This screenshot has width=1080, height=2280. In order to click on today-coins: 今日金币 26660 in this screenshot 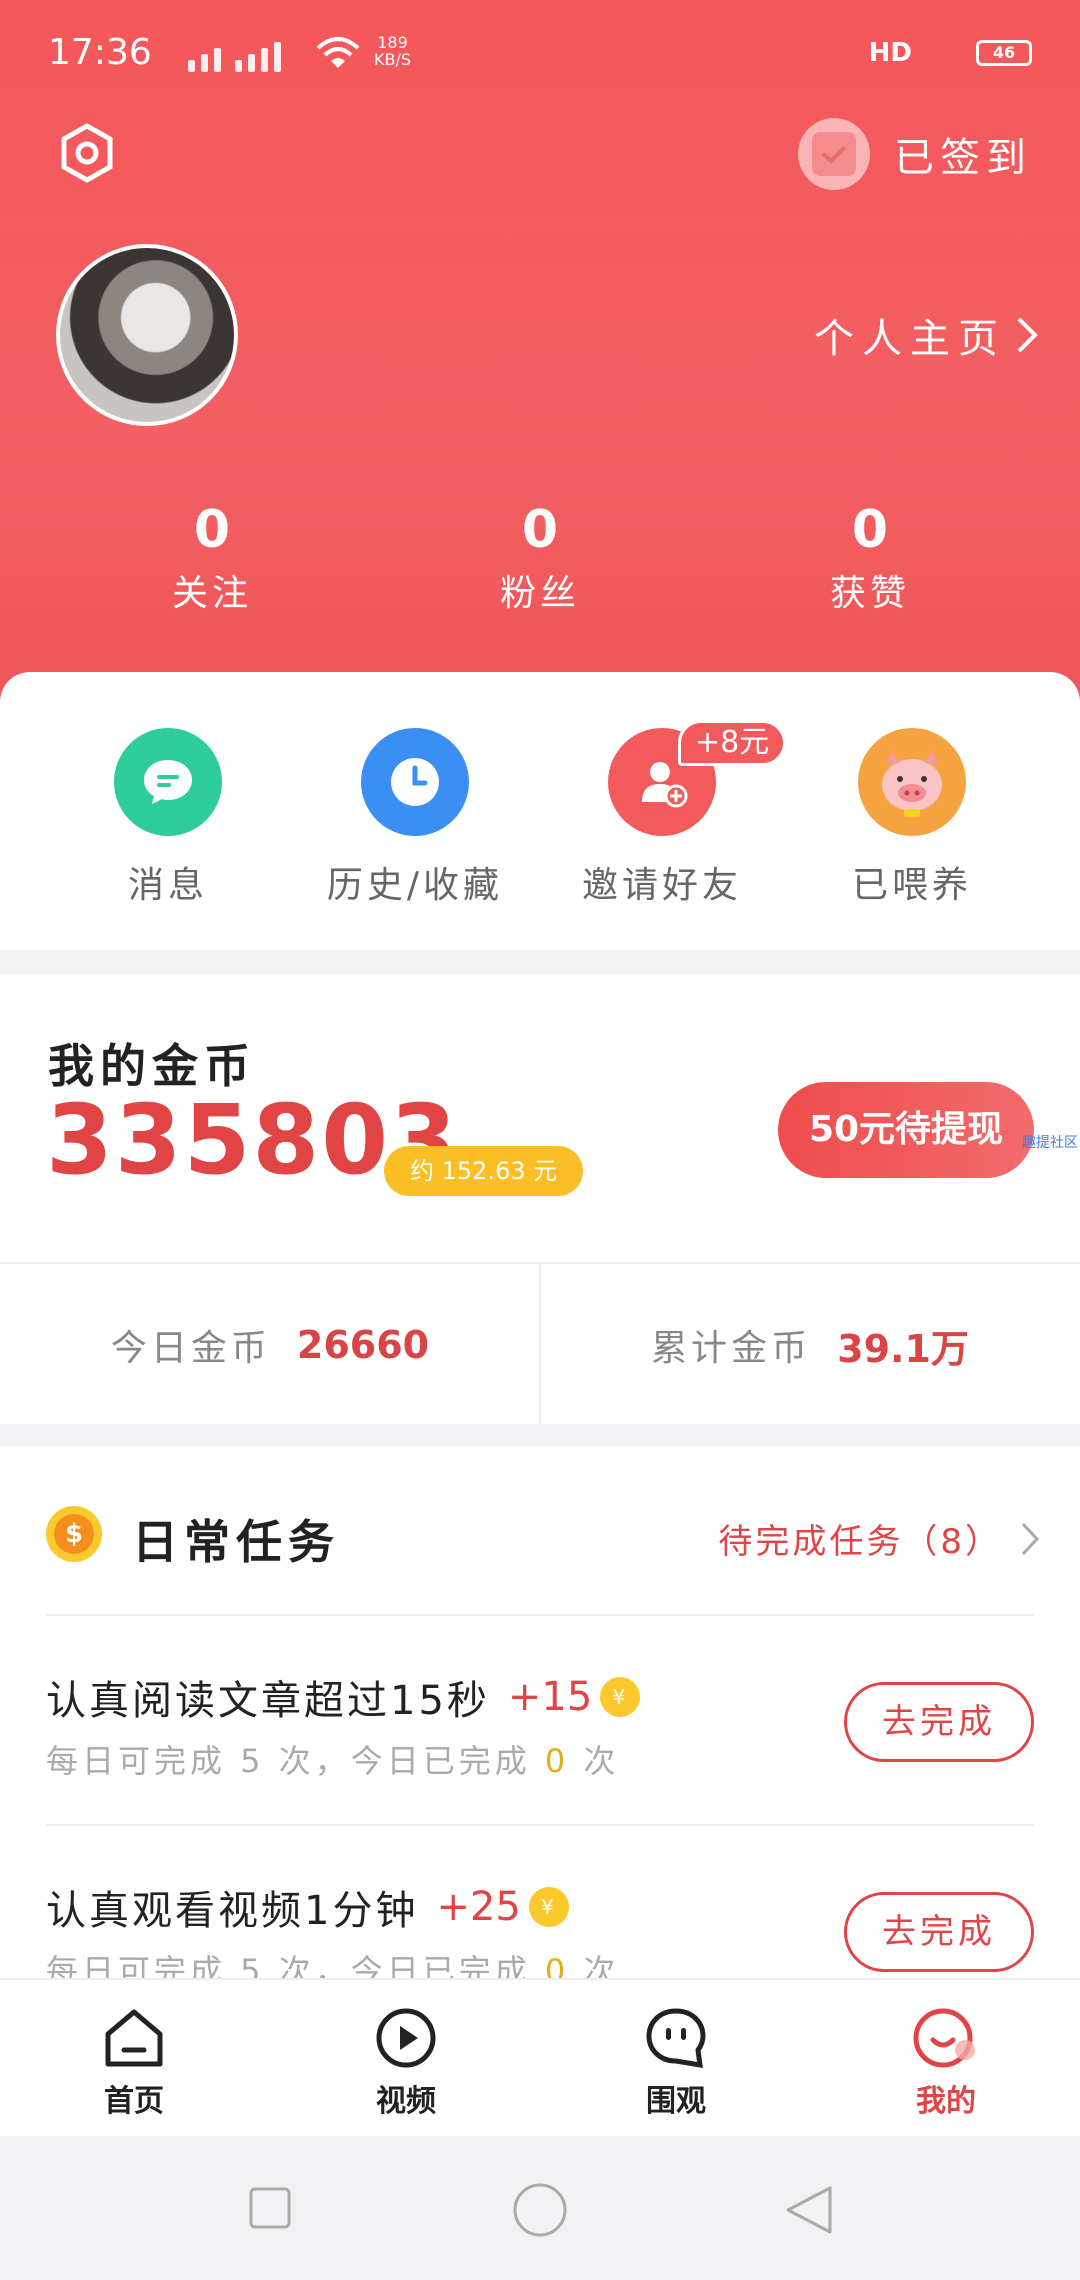, I will do `click(270, 1346)`.